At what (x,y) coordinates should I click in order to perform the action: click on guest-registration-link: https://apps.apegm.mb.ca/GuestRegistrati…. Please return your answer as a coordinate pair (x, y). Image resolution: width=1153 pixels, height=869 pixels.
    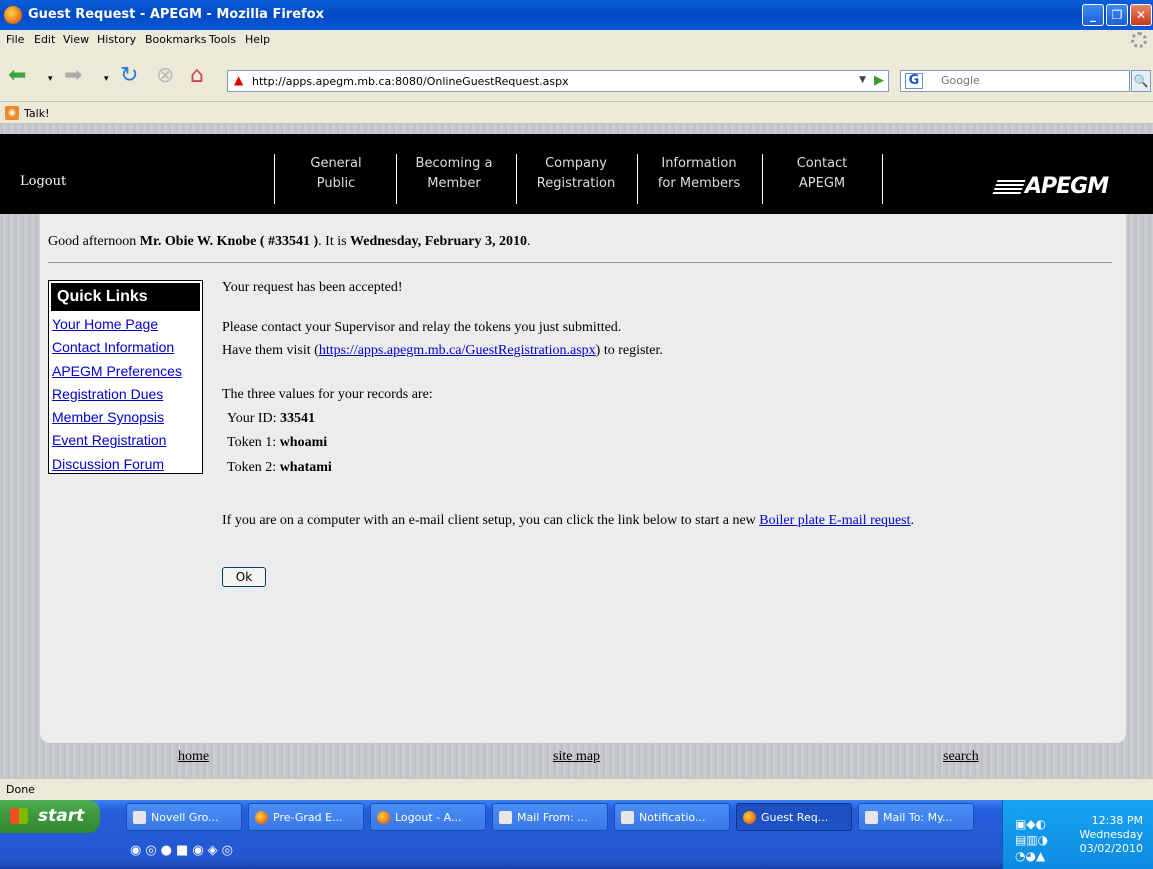
    Looking at the image, I should click on (457, 350).